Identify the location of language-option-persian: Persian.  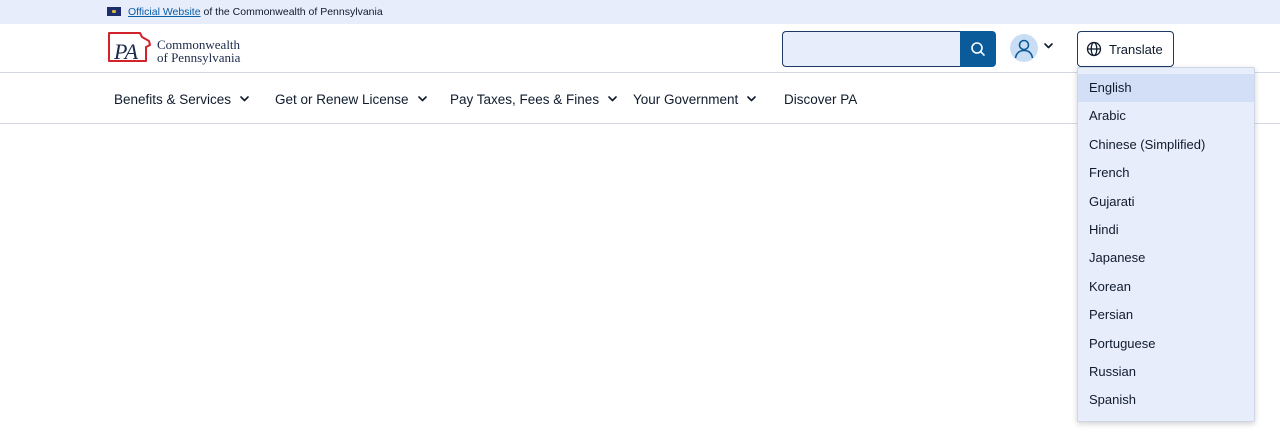
(1166, 315).